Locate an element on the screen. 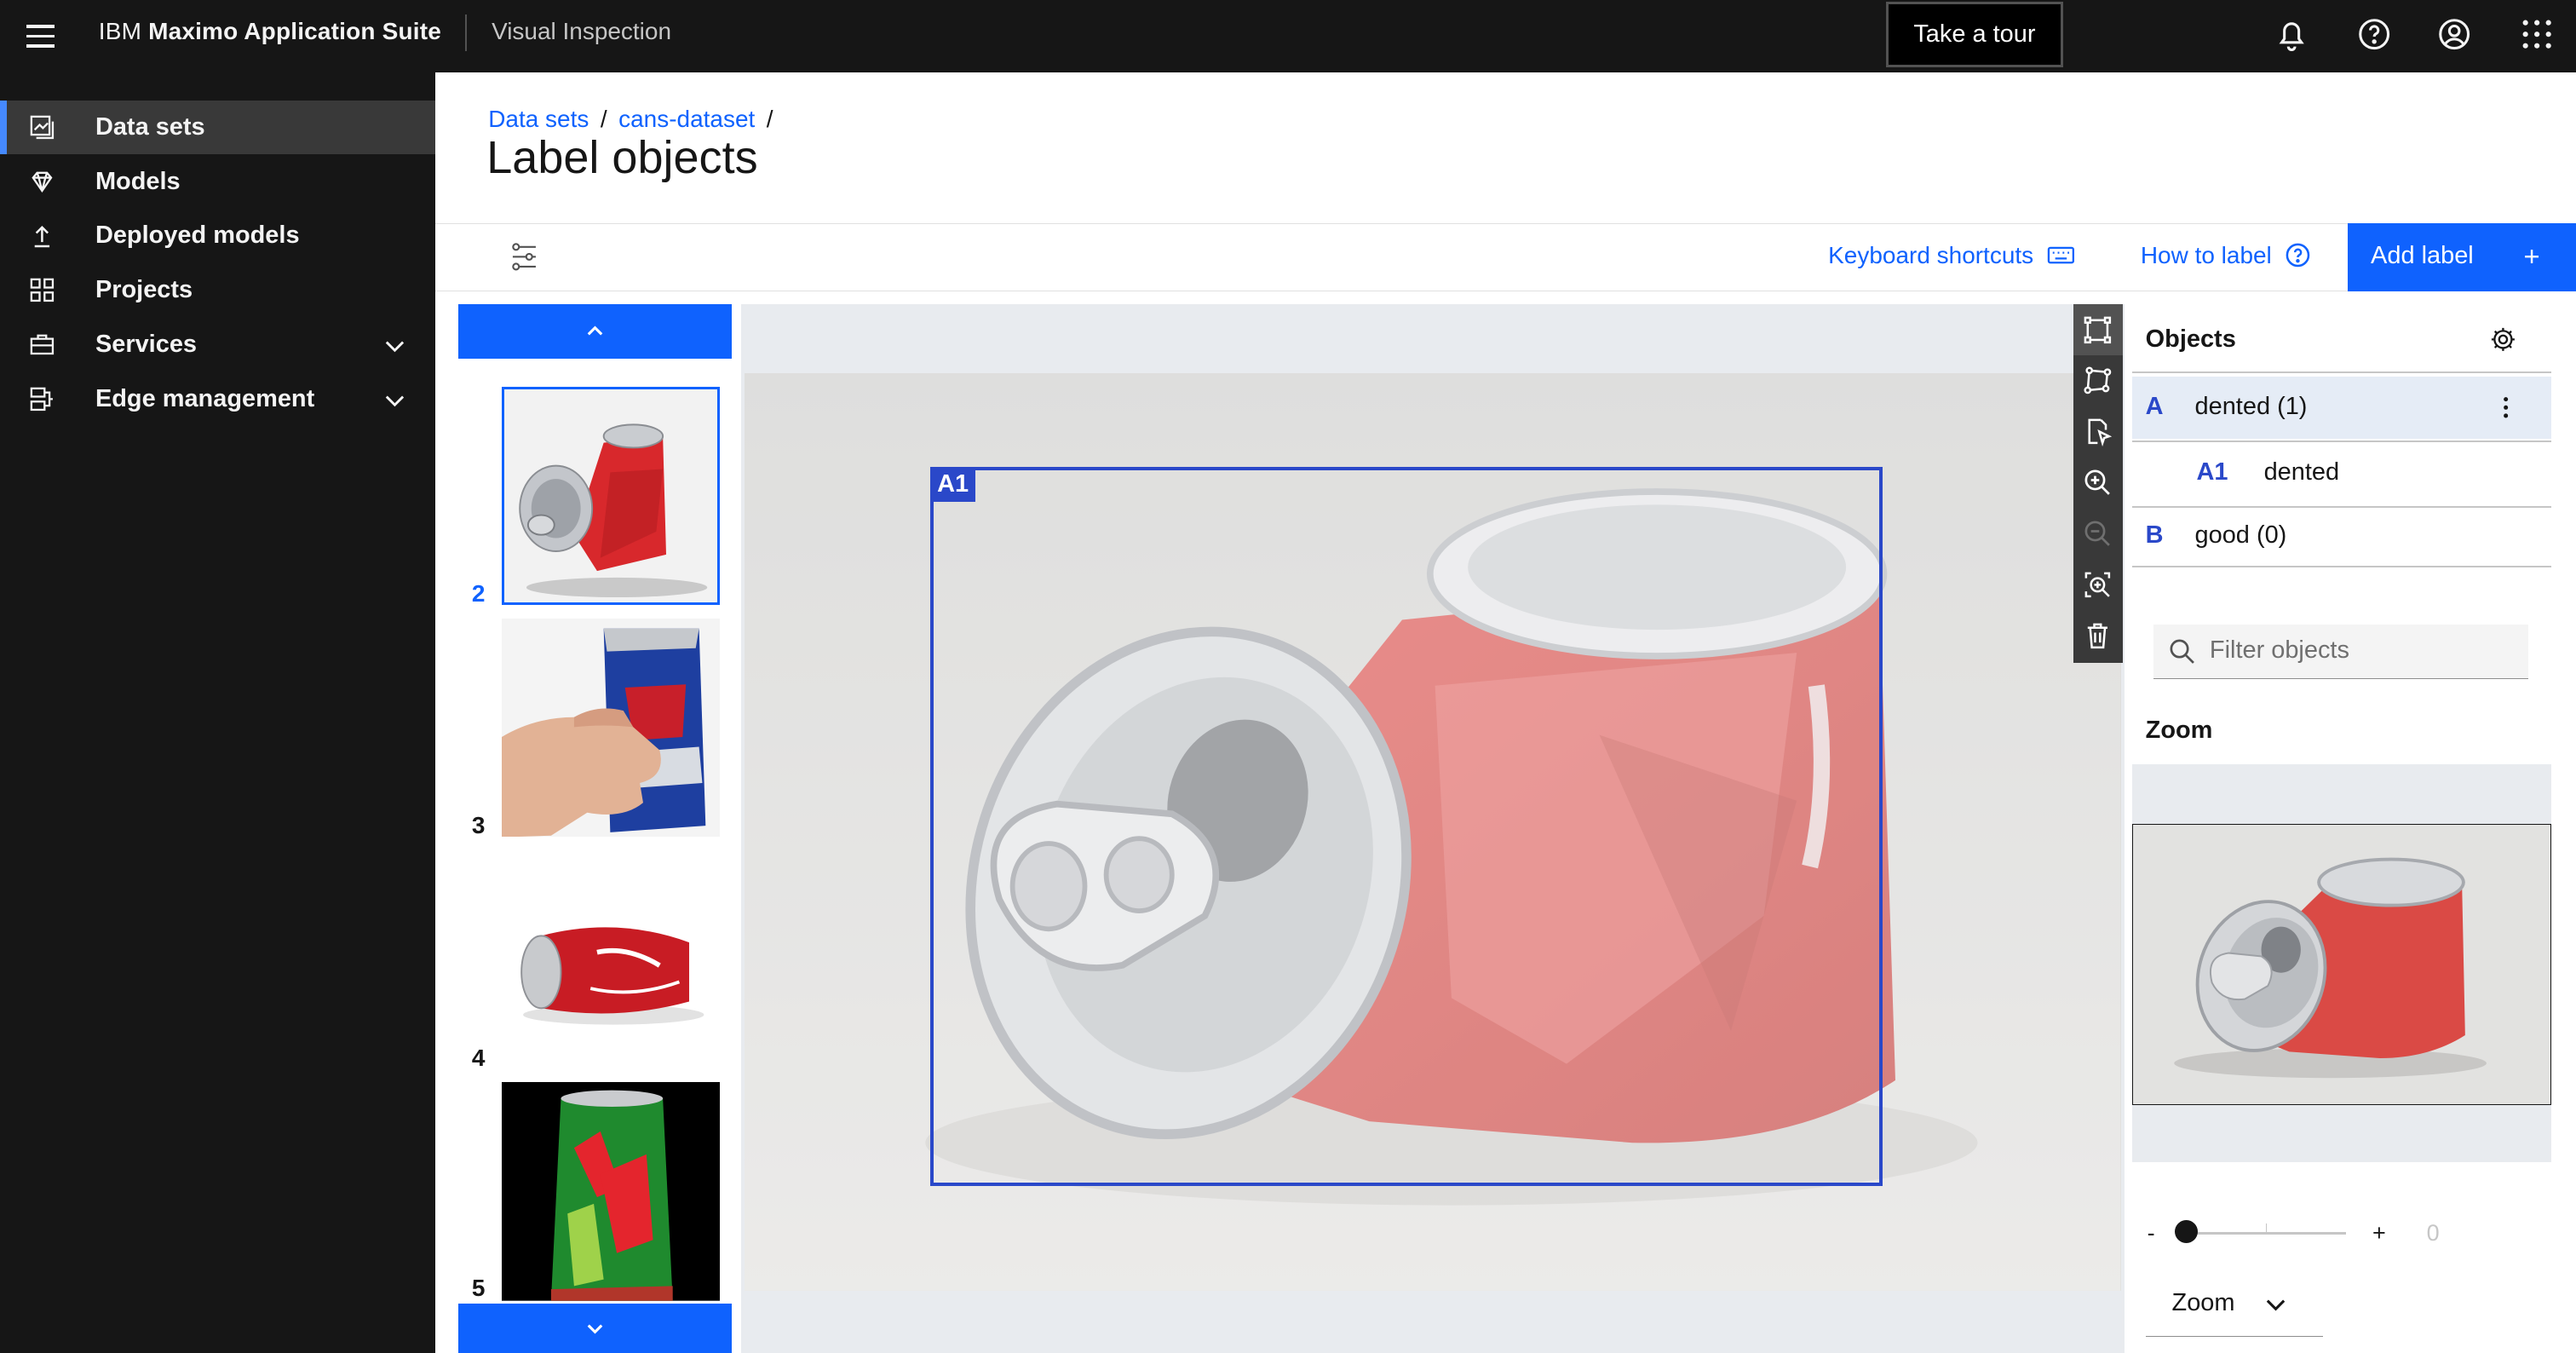 Image resolution: width=2576 pixels, height=1353 pixels. app-switcher-icon is located at coordinates (2537, 34).